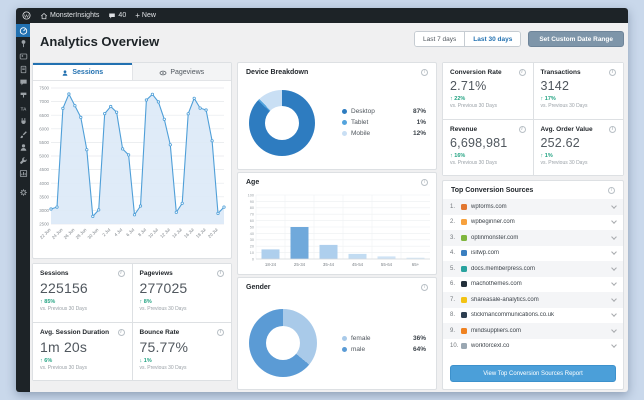 The image size is (644, 400). What do you see at coordinates (23, 43) in the screenshot?
I see `sidebar-item-posts` at bounding box center [23, 43].